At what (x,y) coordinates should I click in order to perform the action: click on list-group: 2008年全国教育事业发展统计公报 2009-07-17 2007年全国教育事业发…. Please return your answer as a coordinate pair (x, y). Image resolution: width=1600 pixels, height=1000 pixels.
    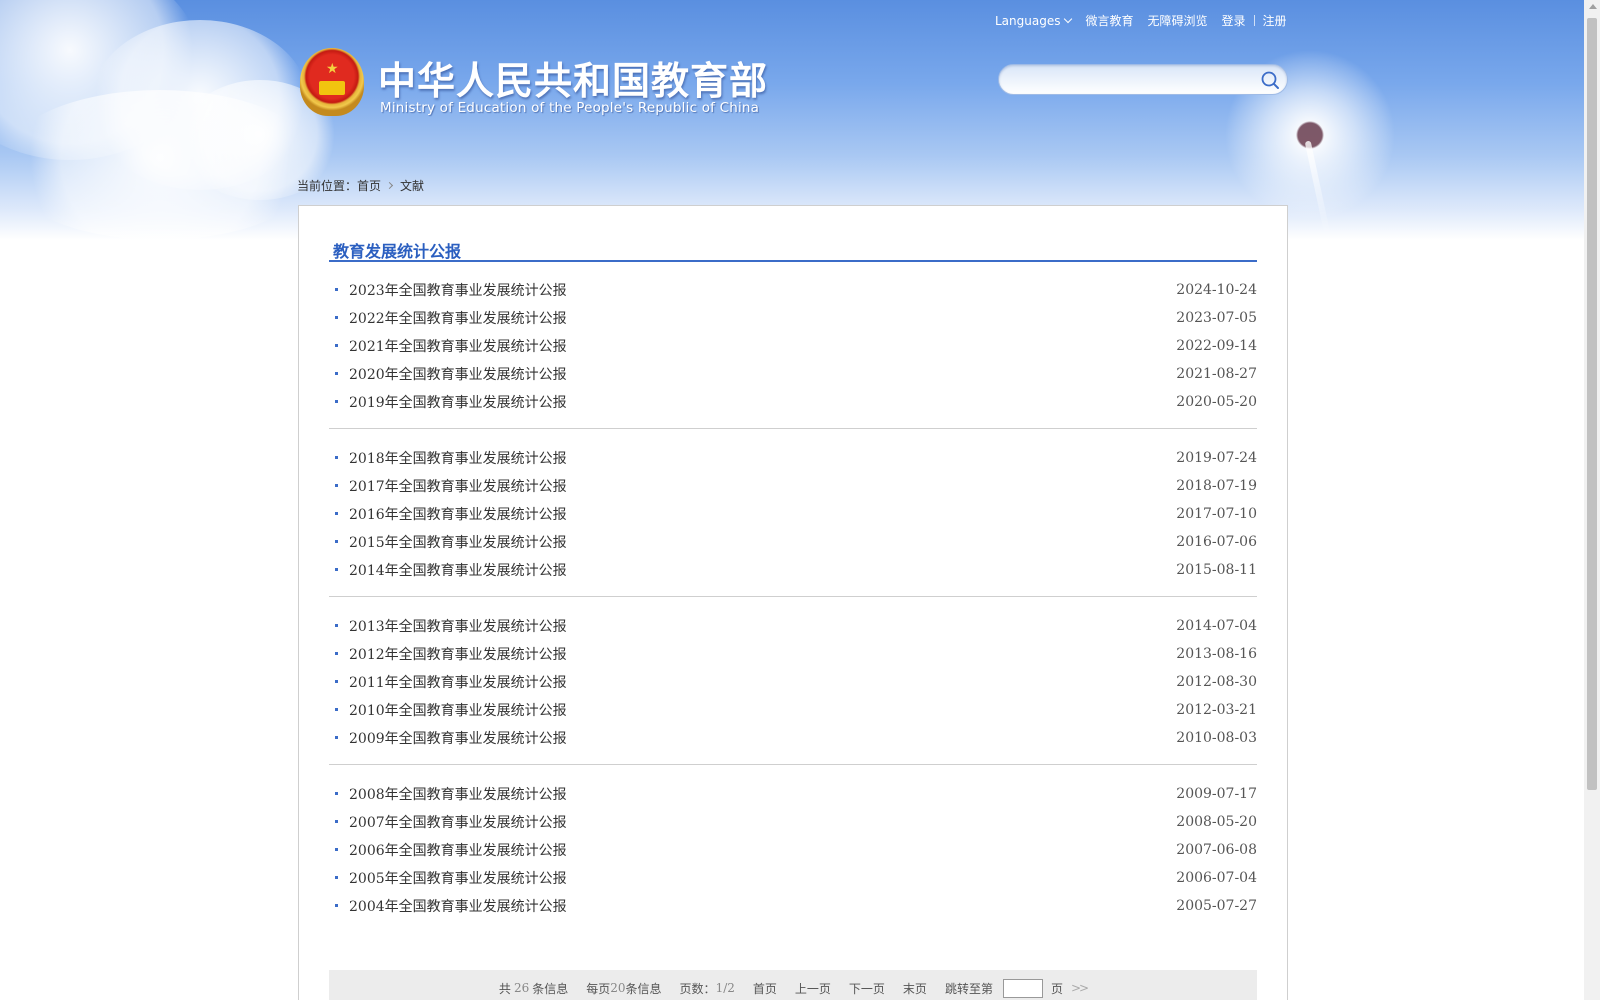
    Looking at the image, I should click on (793, 850).